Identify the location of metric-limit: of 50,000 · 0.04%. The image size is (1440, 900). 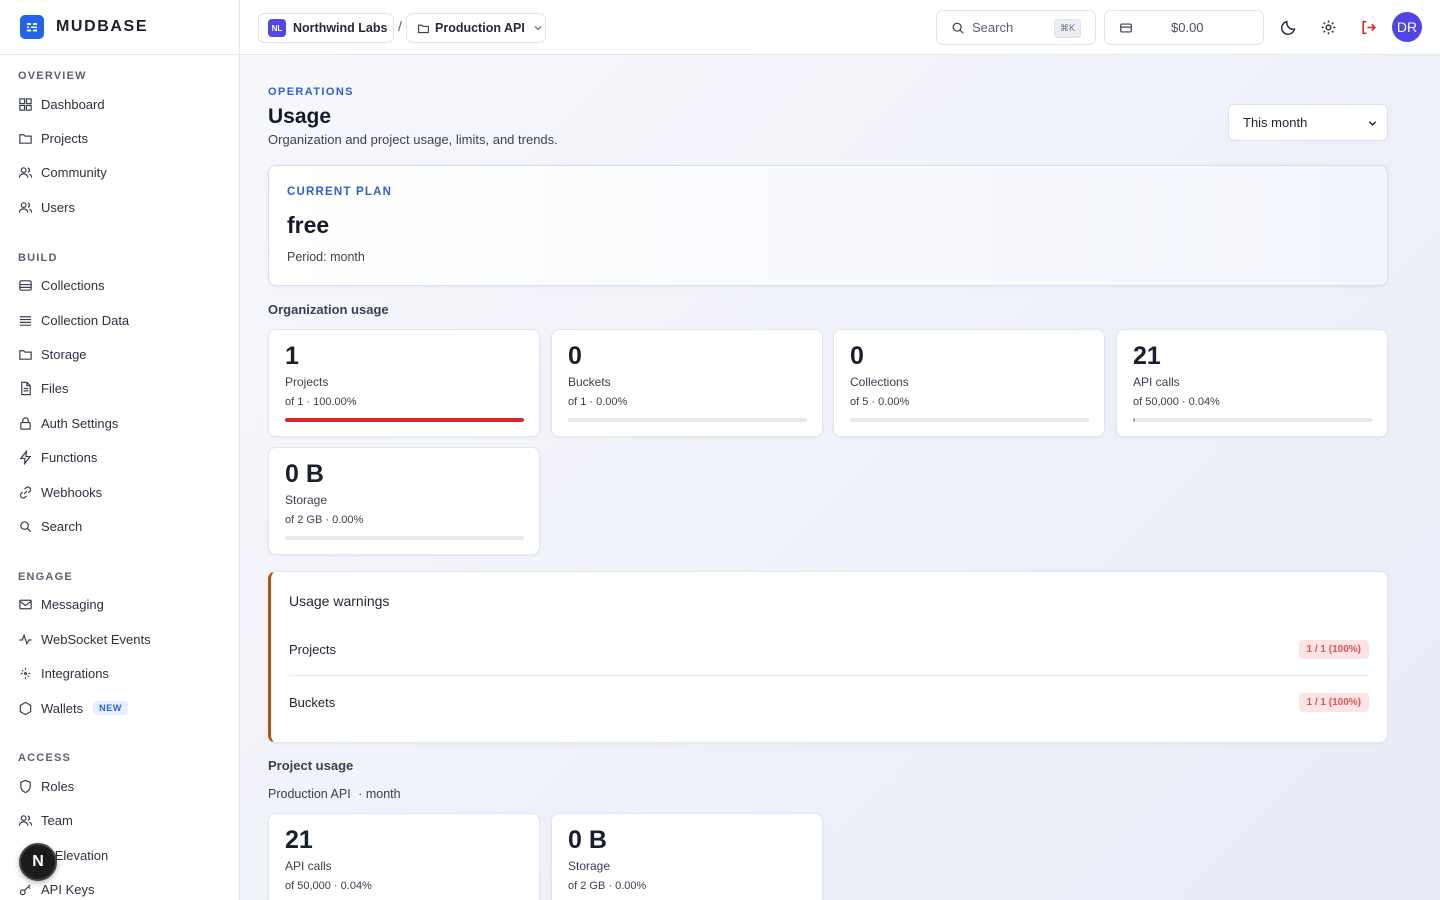
(1176, 402).